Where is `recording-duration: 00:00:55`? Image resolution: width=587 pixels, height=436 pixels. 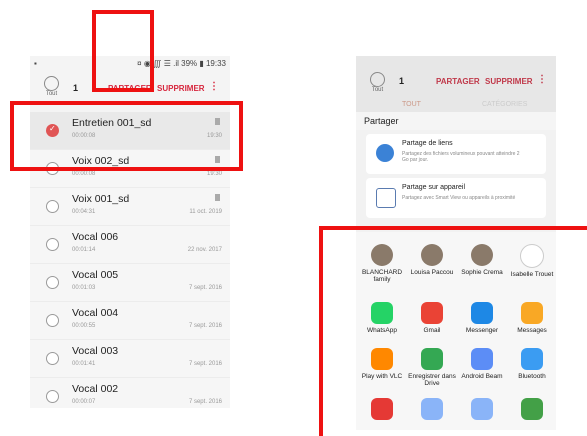
recording-duration: 00:00:55 is located at coordinates (84, 326).